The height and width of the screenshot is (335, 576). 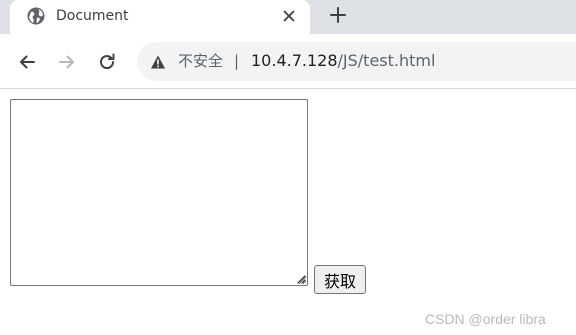 What do you see at coordinates (160, 17) in the screenshot?
I see `tab-document: Document` at bounding box center [160, 17].